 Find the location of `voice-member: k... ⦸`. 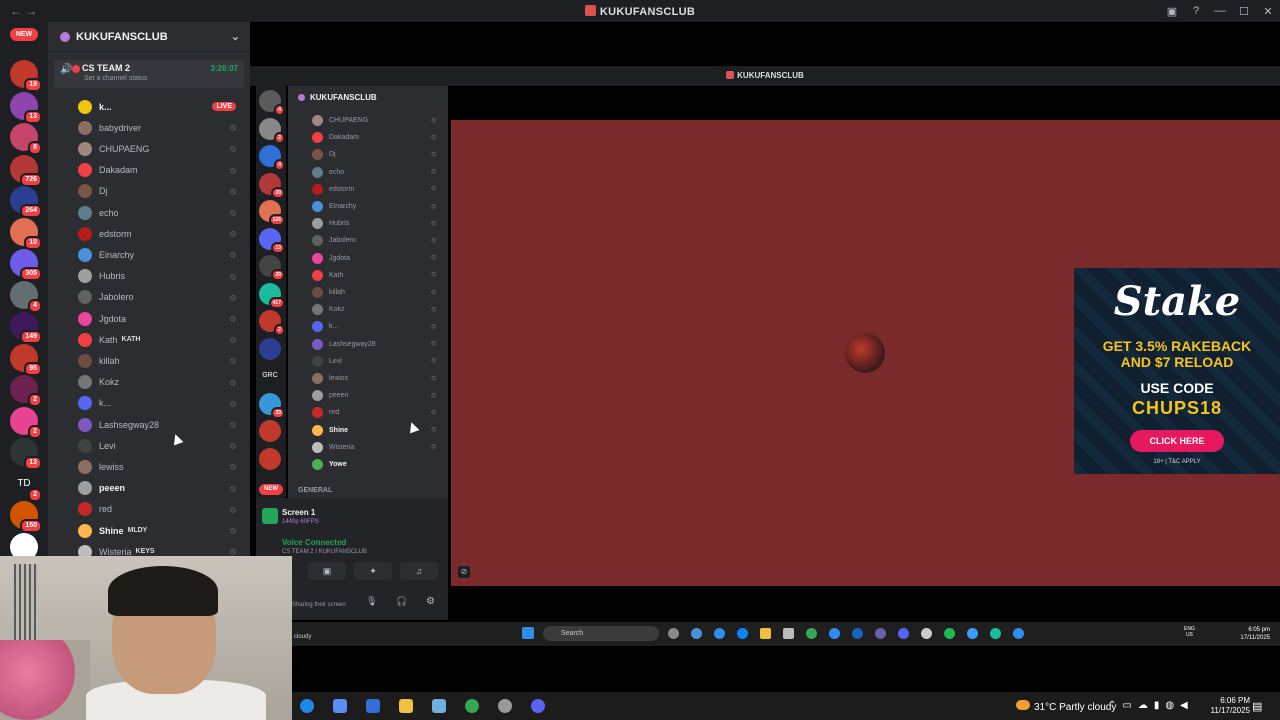

voice-member: k... ⦸ is located at coordinates (163, 403).